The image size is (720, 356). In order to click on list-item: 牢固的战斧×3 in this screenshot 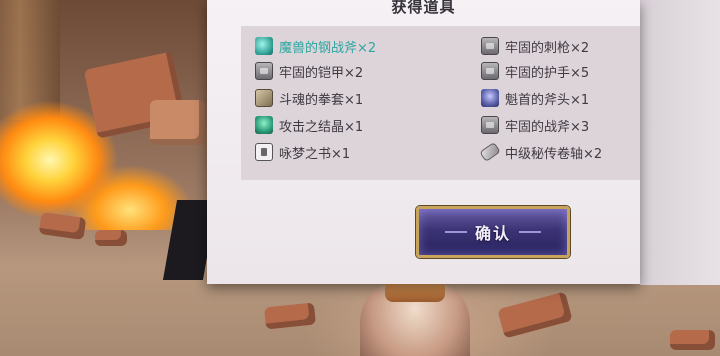, I will do `click(535, 125)`.